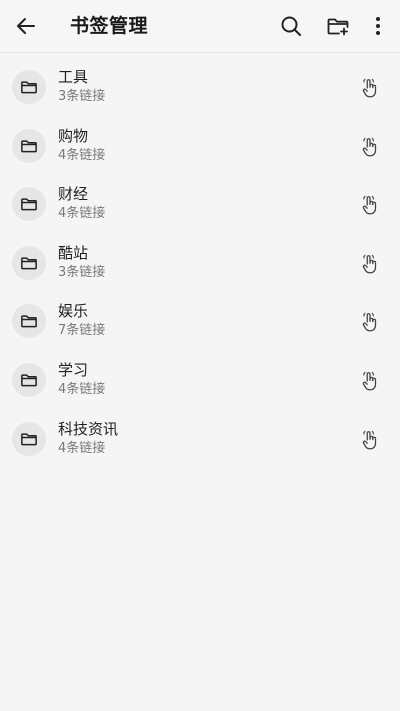 The height and width of the screenshot is (711, 400). I want to click on search-icon, so click(291, 26).